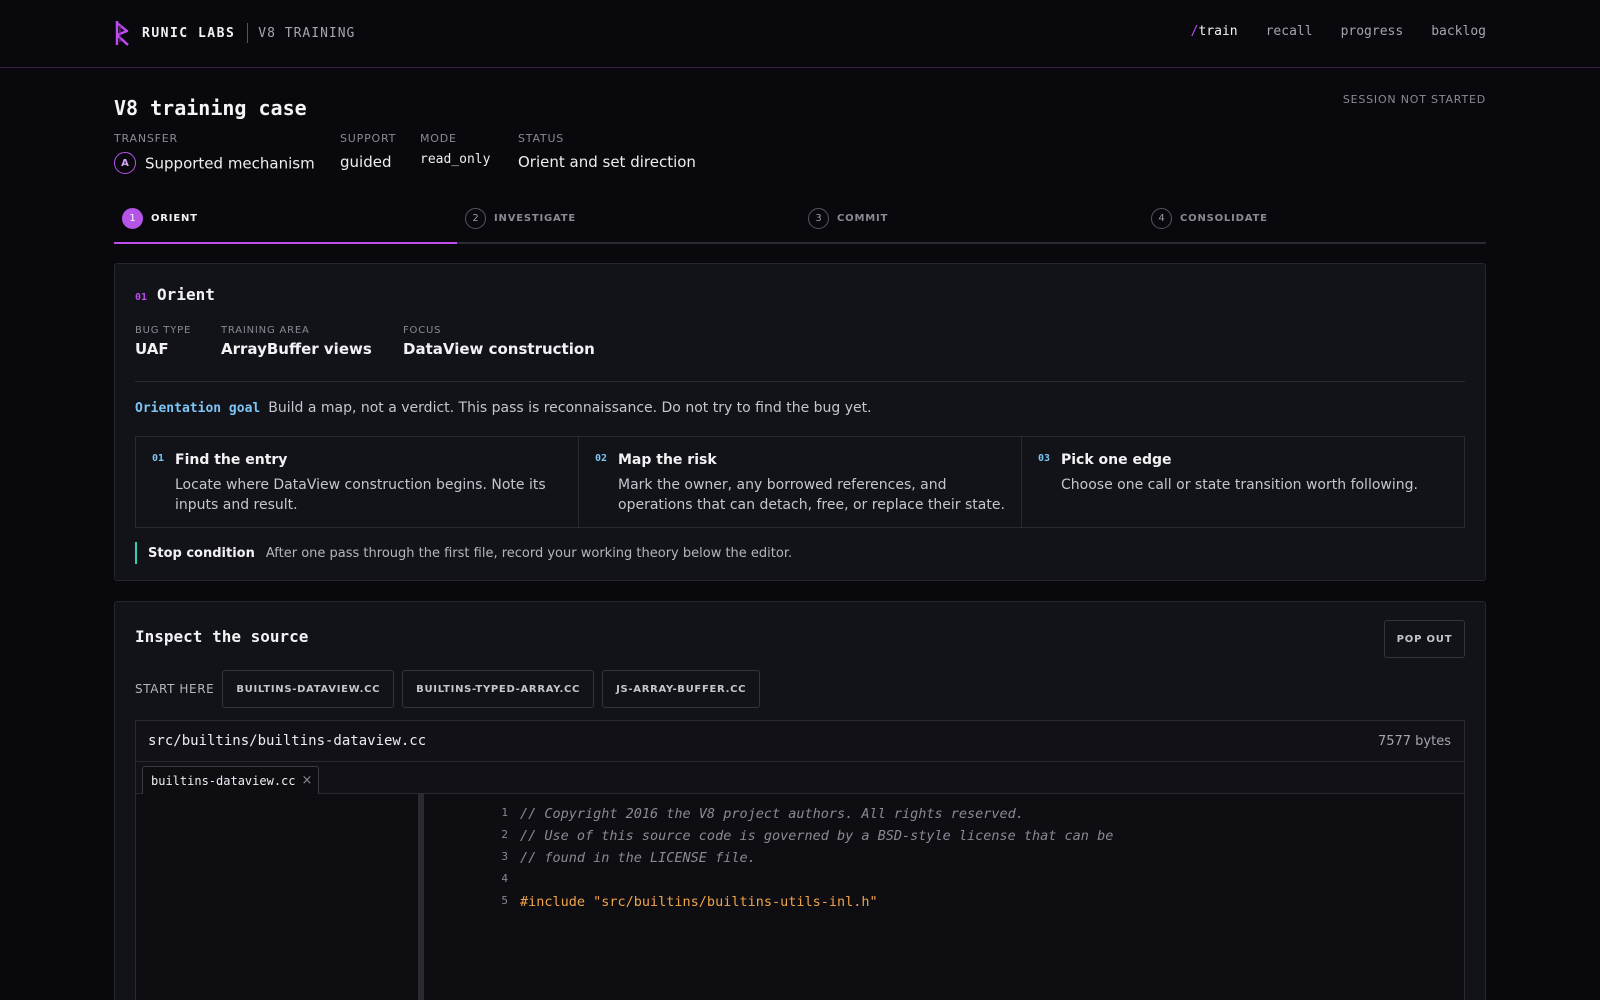 The image size is (1600, 1000). Describe the element at coordinates (863, 218) in the screenshot. I see `step-label: COMMIT` at that location.